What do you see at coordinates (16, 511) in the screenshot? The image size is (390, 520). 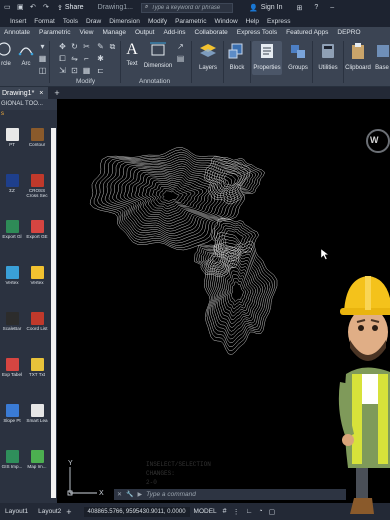 I see `tab-layout1: Layout1` at bounding box center [16, 511].